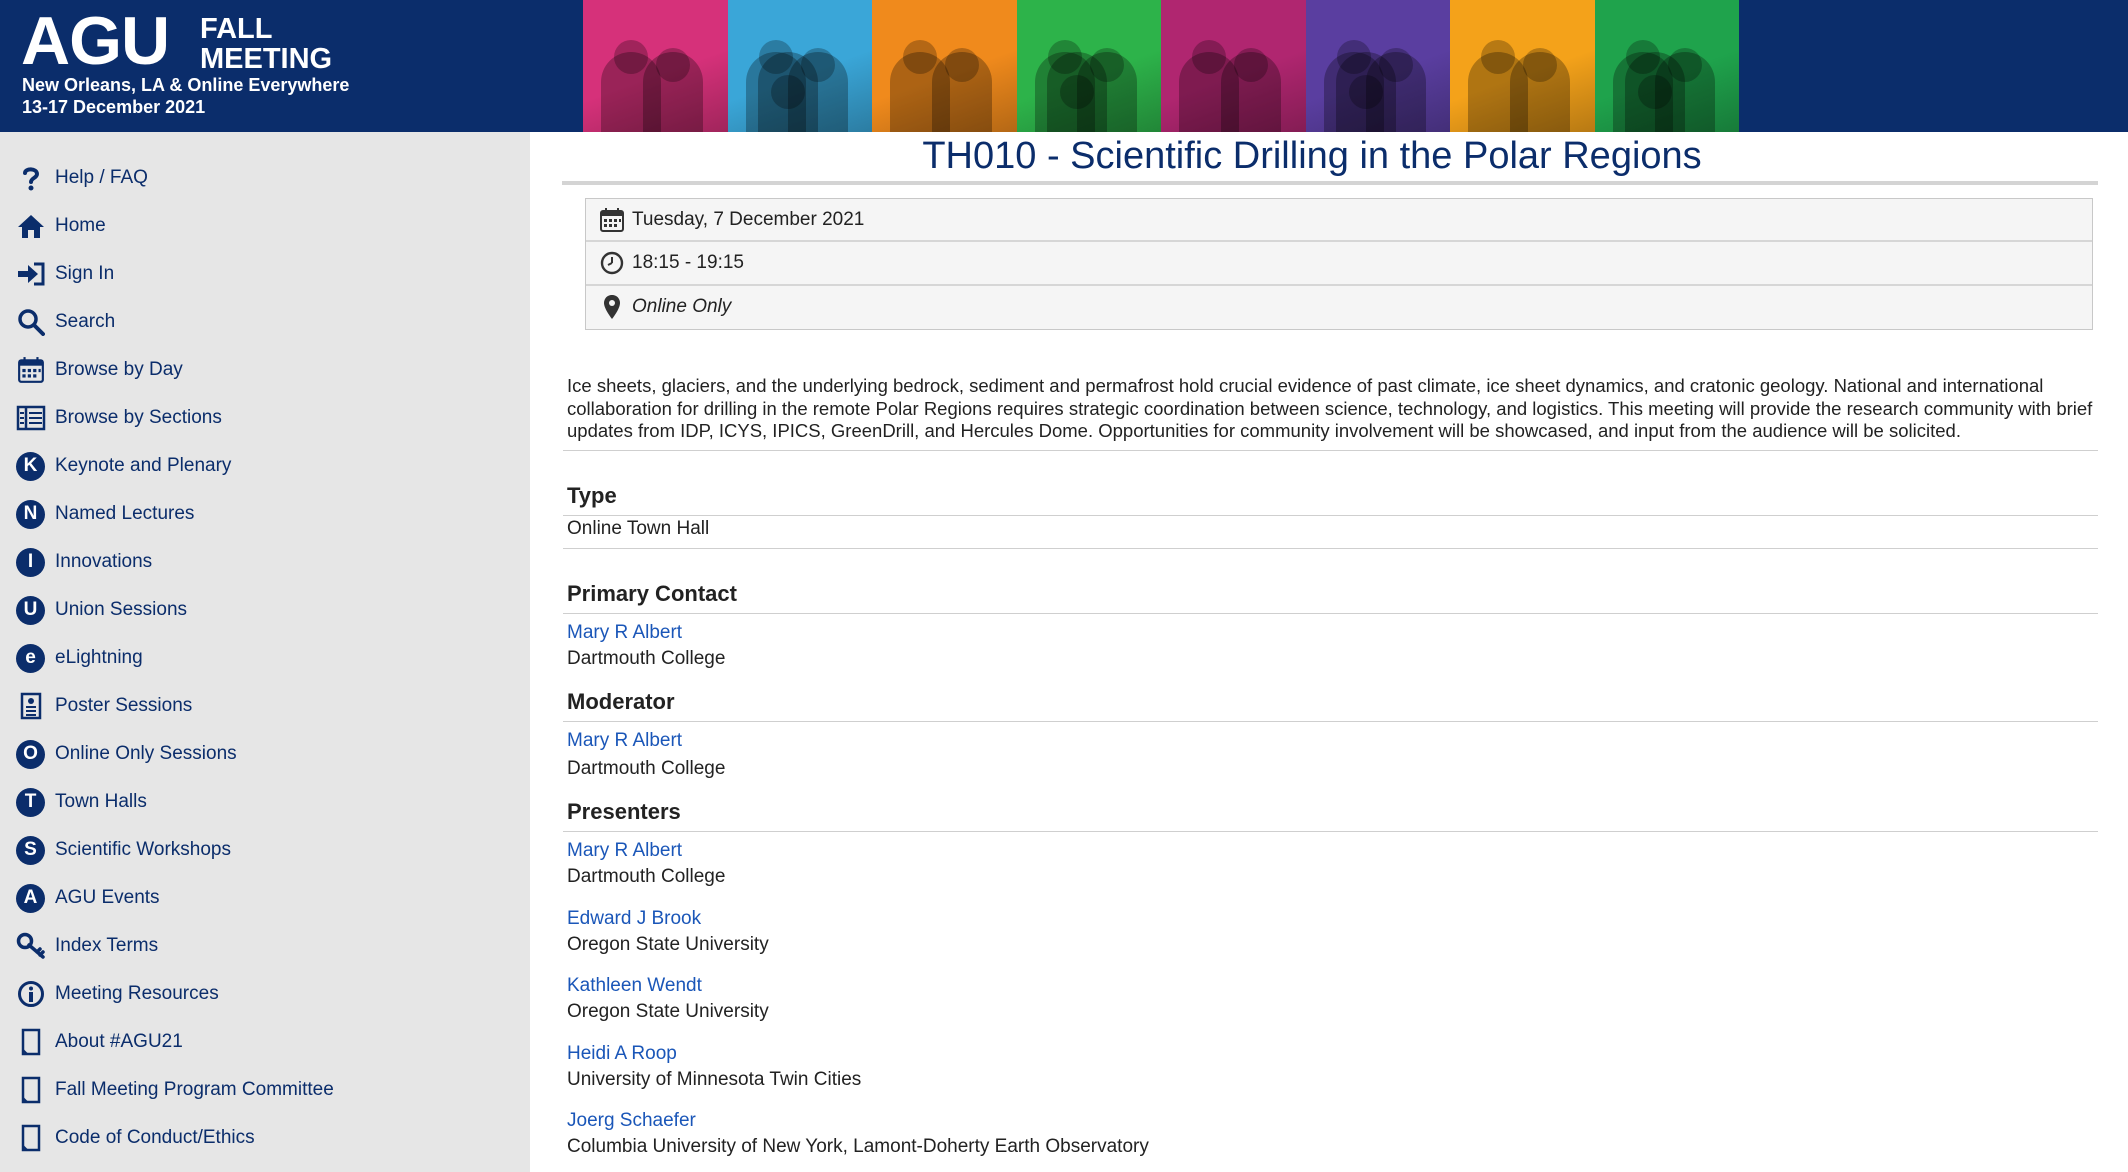  What do you see at coordinates (114, 107) in the screenshot?
I see `event-dates: 13-17 December 2021` at bounding box center [114, 107].